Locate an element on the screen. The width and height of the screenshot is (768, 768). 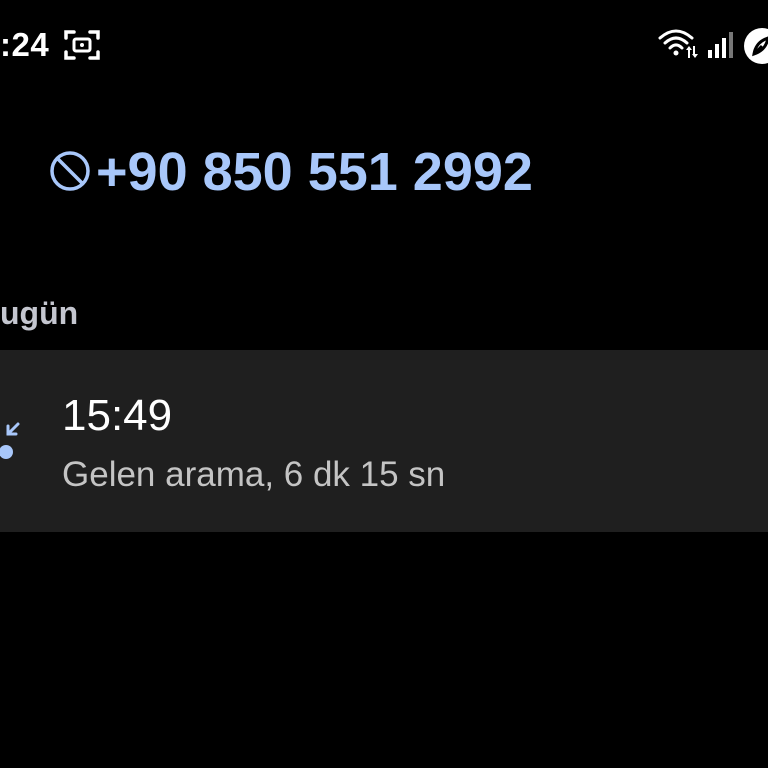
call-description: Gelen arama, 6 dk 15 sn is located at coordinates (254, 474).